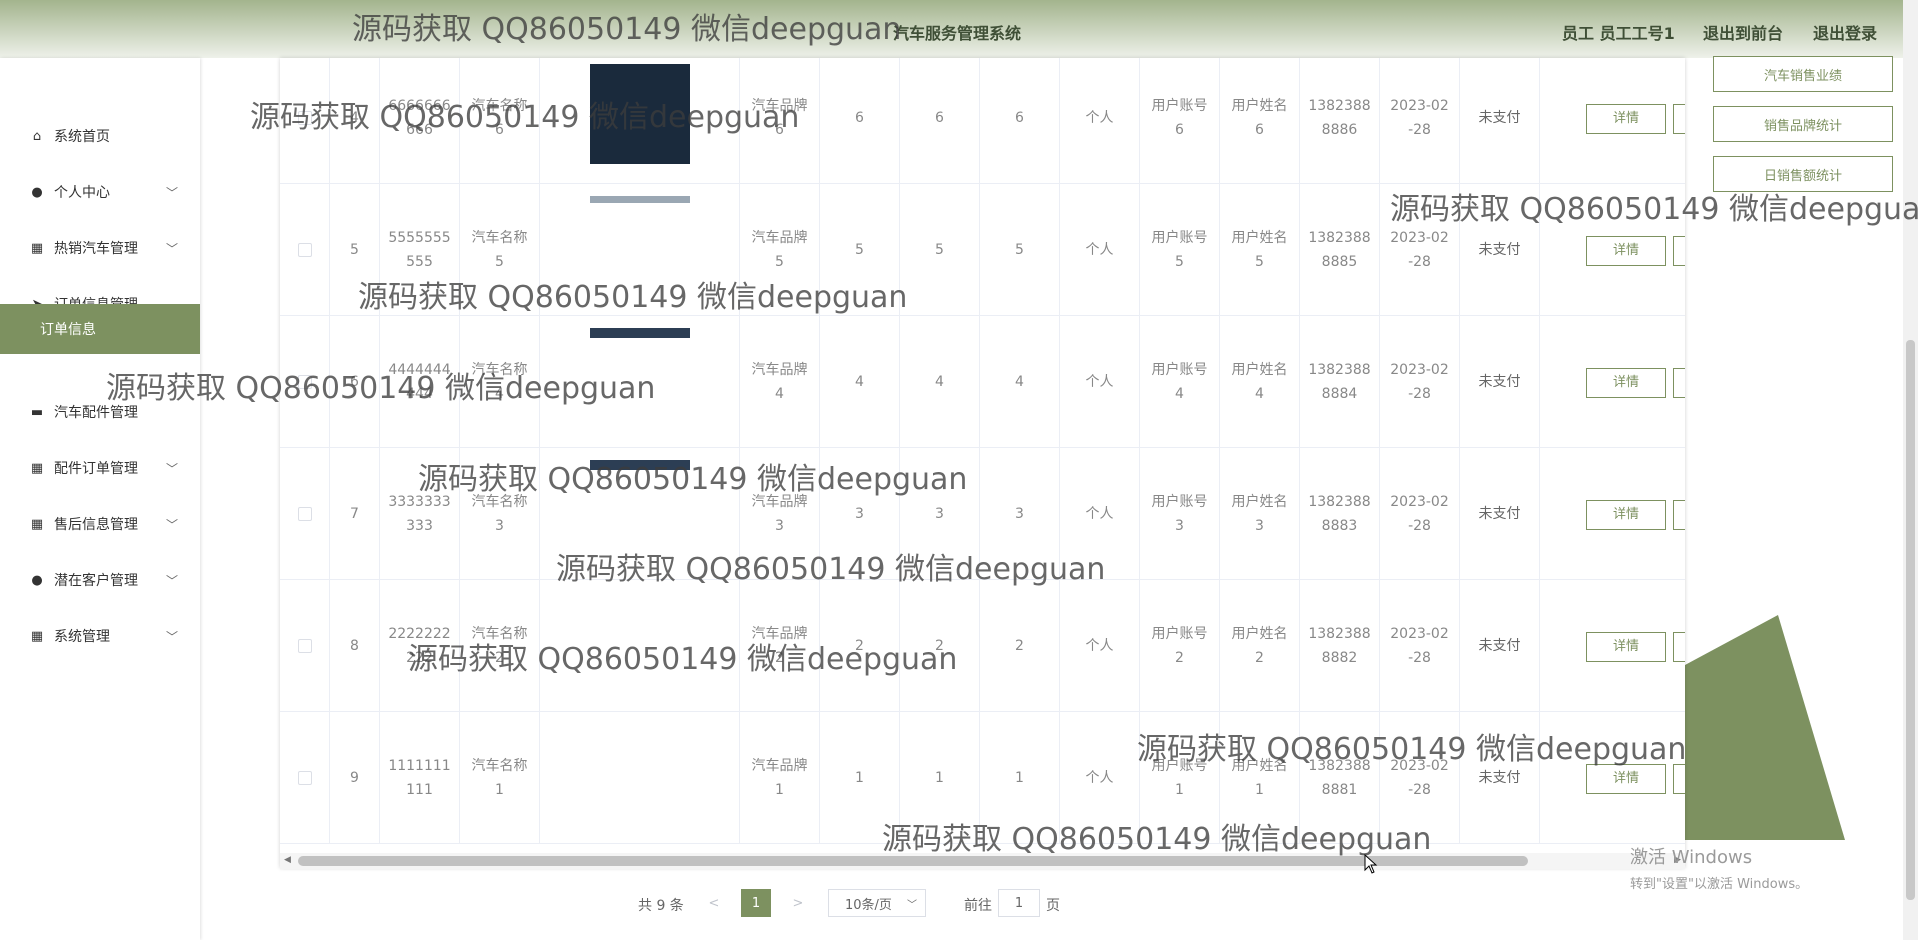 The image size is (1918, 940). I want to click on table-cell-a: 1, so click(860, 778).